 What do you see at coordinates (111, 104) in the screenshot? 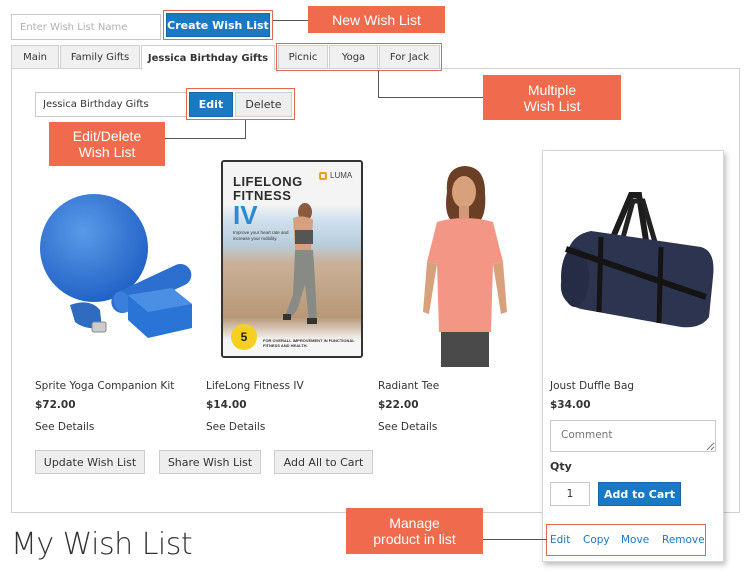
I see `wish-list-rename-input` at bounding box center [111, 104].